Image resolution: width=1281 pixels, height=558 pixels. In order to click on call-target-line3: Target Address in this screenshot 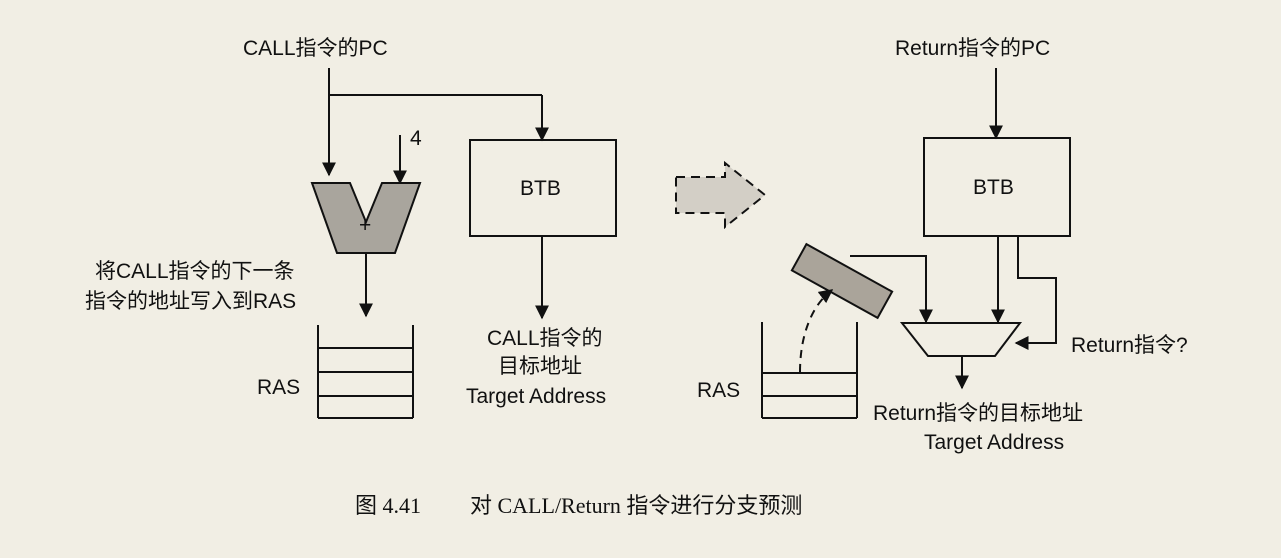, I will do `click(536, 396)`.